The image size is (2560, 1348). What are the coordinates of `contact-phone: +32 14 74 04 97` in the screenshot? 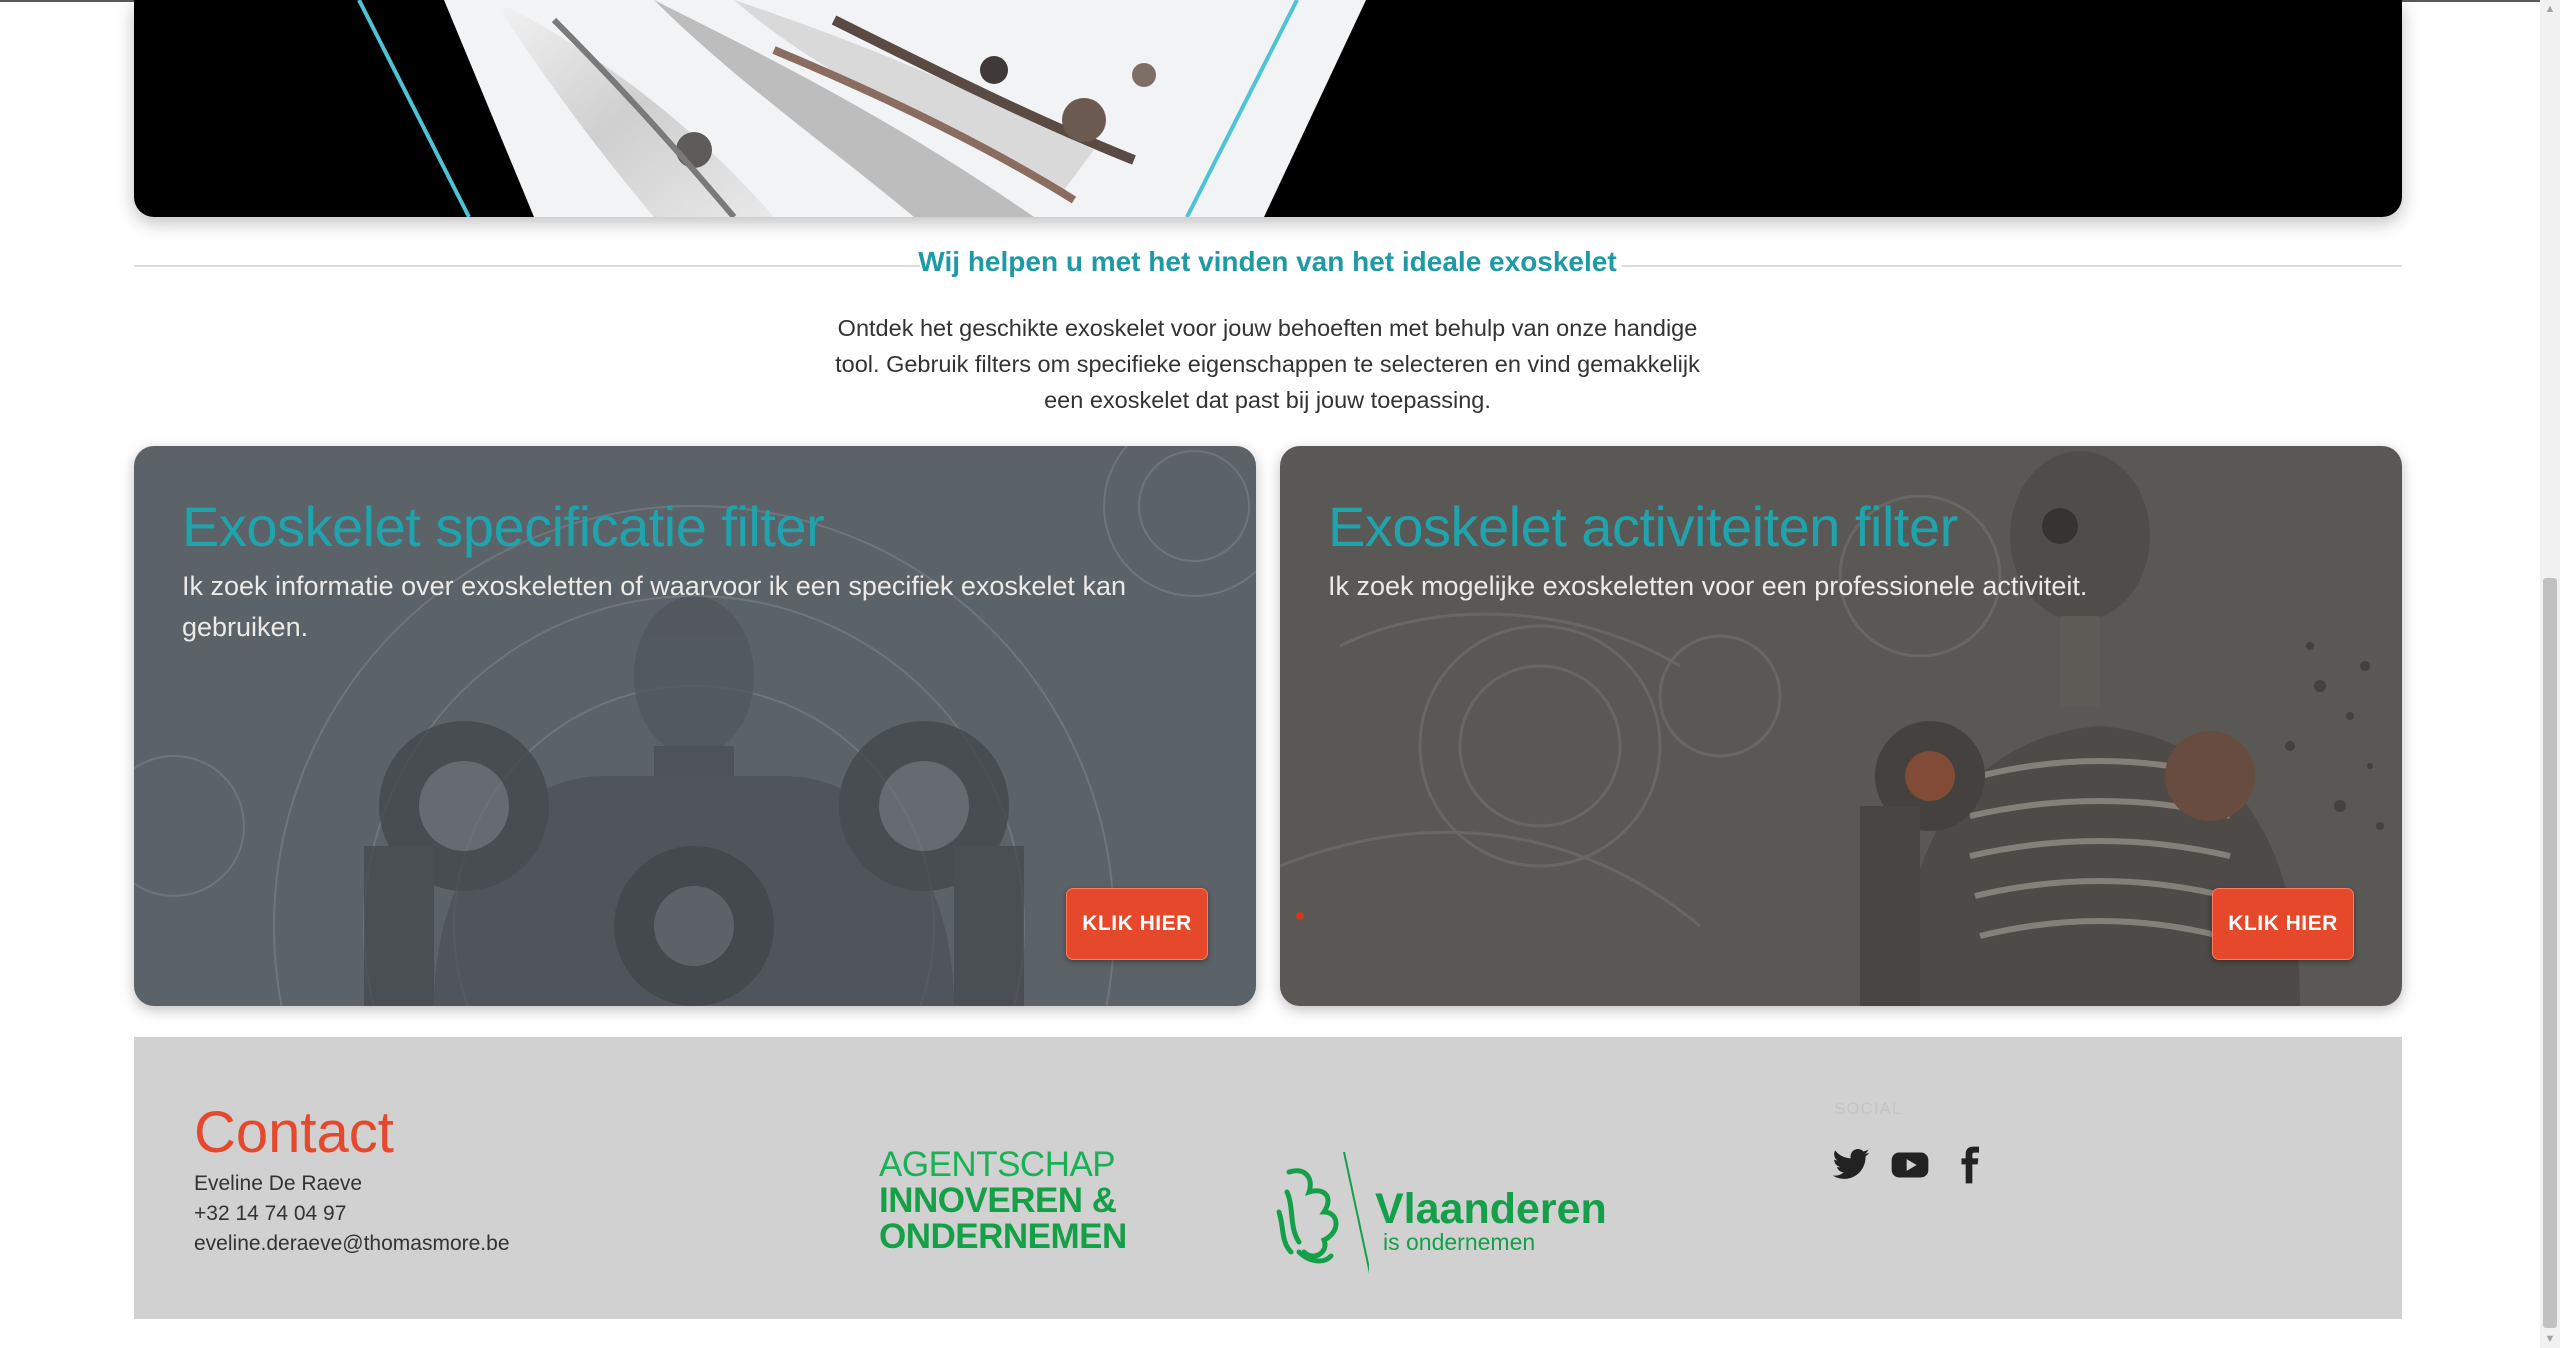 It's located at (270, 1213).